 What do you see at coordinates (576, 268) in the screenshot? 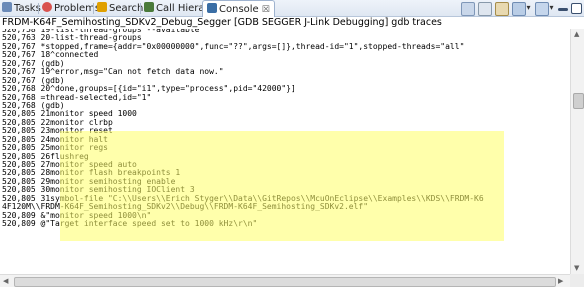
I see `scroll-down-icon: ▼` at bounding box center [576, 268].